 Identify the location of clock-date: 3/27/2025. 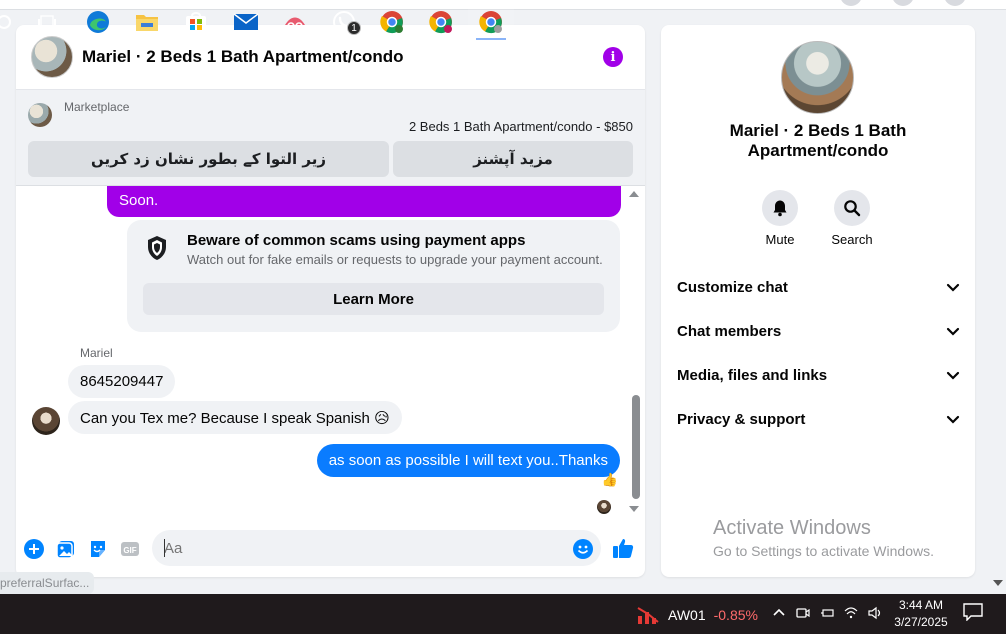
(921, 622).